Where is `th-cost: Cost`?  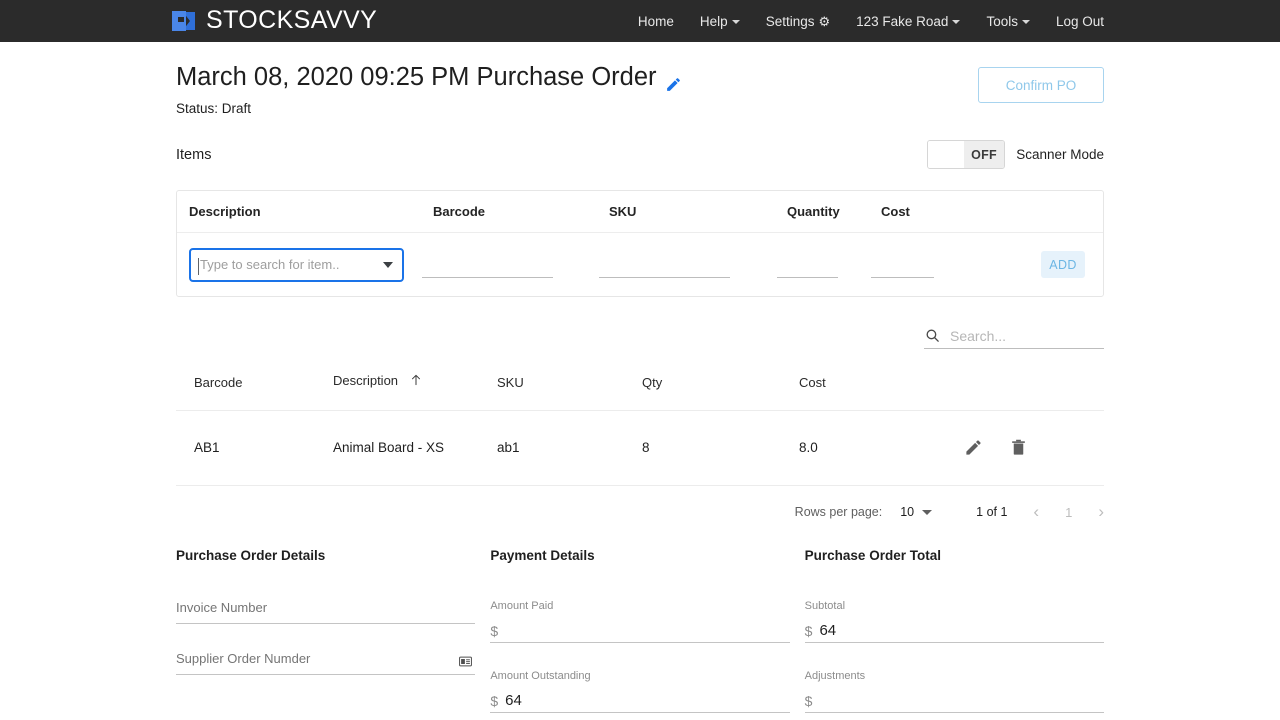 th-cost: Cost is located at coordinates (881, 392).